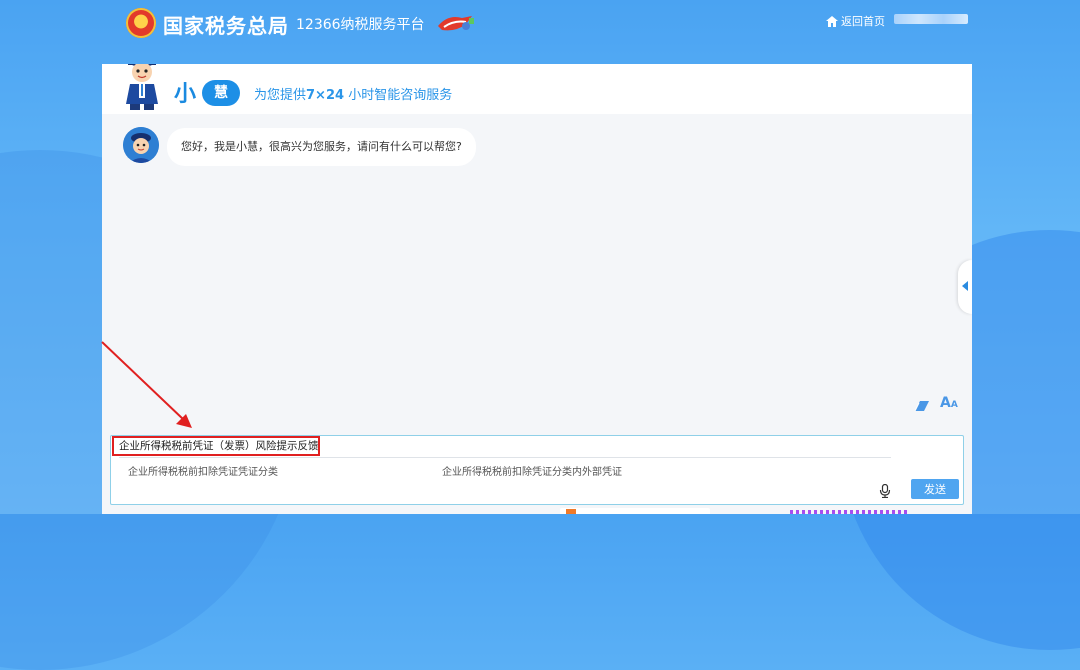 This screenshot has width=1080, height=670. What do you see at coordinates (226, 24) in the screenshot?
I see `logo-title: 国家税务总局` at bounding box center [226, 24].